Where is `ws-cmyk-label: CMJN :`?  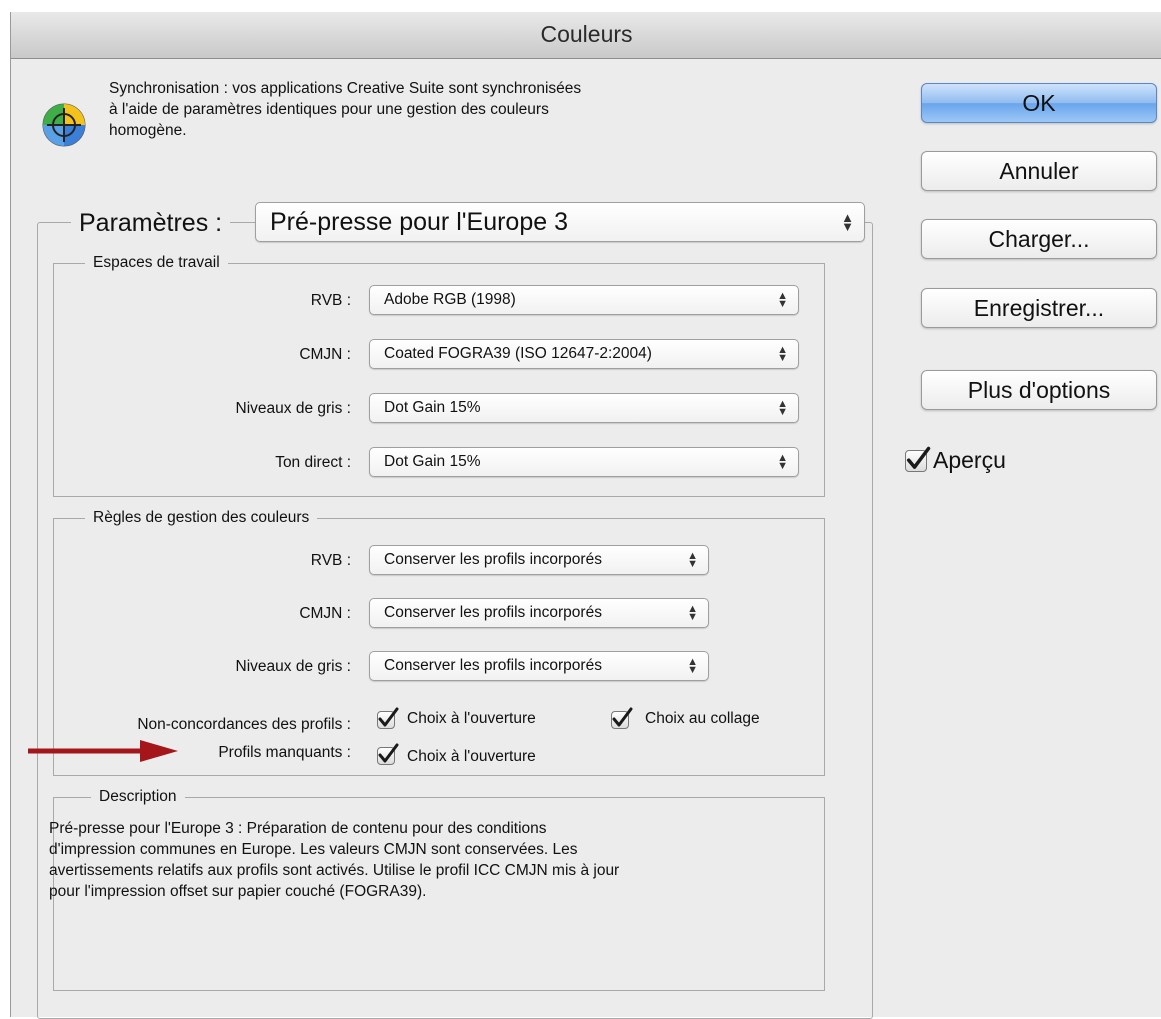 ws-cmyk-label: CMJN : is located at coordinates (325, 354).